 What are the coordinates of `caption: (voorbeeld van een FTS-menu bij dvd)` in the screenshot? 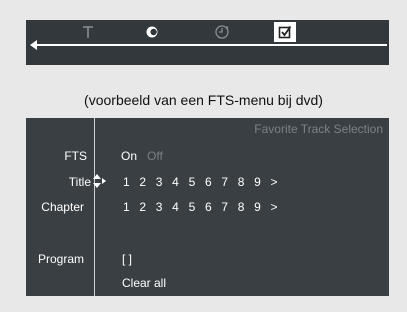 It's located at (203, 100).